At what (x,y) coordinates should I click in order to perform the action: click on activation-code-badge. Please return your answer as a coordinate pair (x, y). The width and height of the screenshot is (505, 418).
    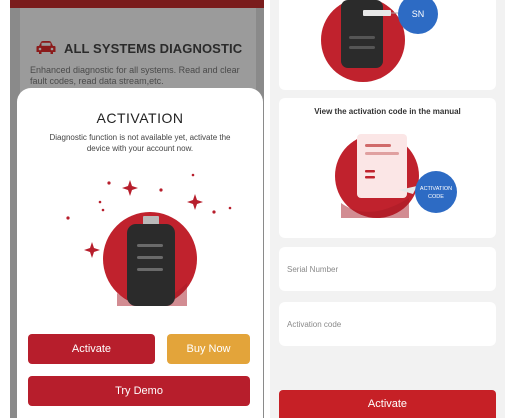
    Looking at the image, I should click on (436, 192).